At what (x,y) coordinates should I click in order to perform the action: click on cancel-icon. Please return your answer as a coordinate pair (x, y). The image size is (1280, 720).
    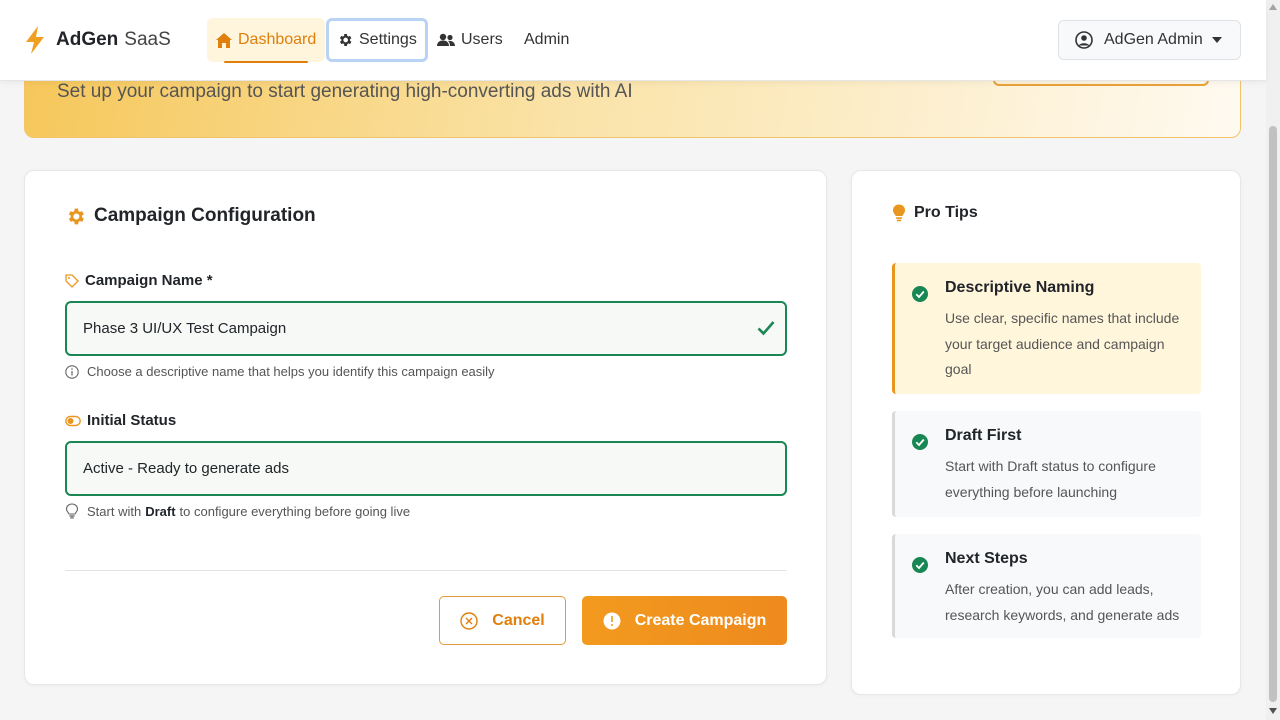
    Looking at the image, I should click on (469, 620).